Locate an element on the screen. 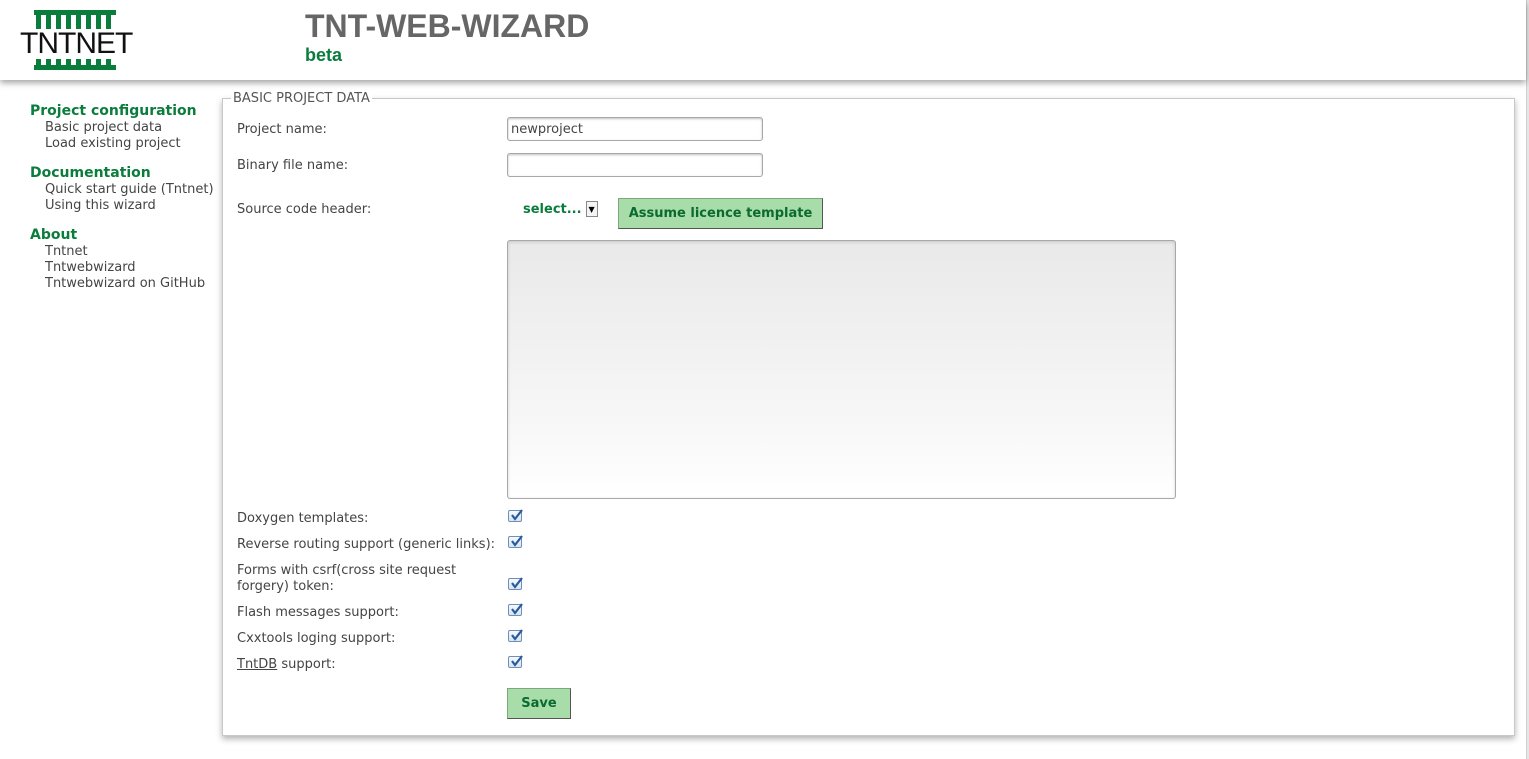 The height and width of the screenshot is (759, 1529). nav-heading-documentation: Documentation is located at coordinates (122, 173).